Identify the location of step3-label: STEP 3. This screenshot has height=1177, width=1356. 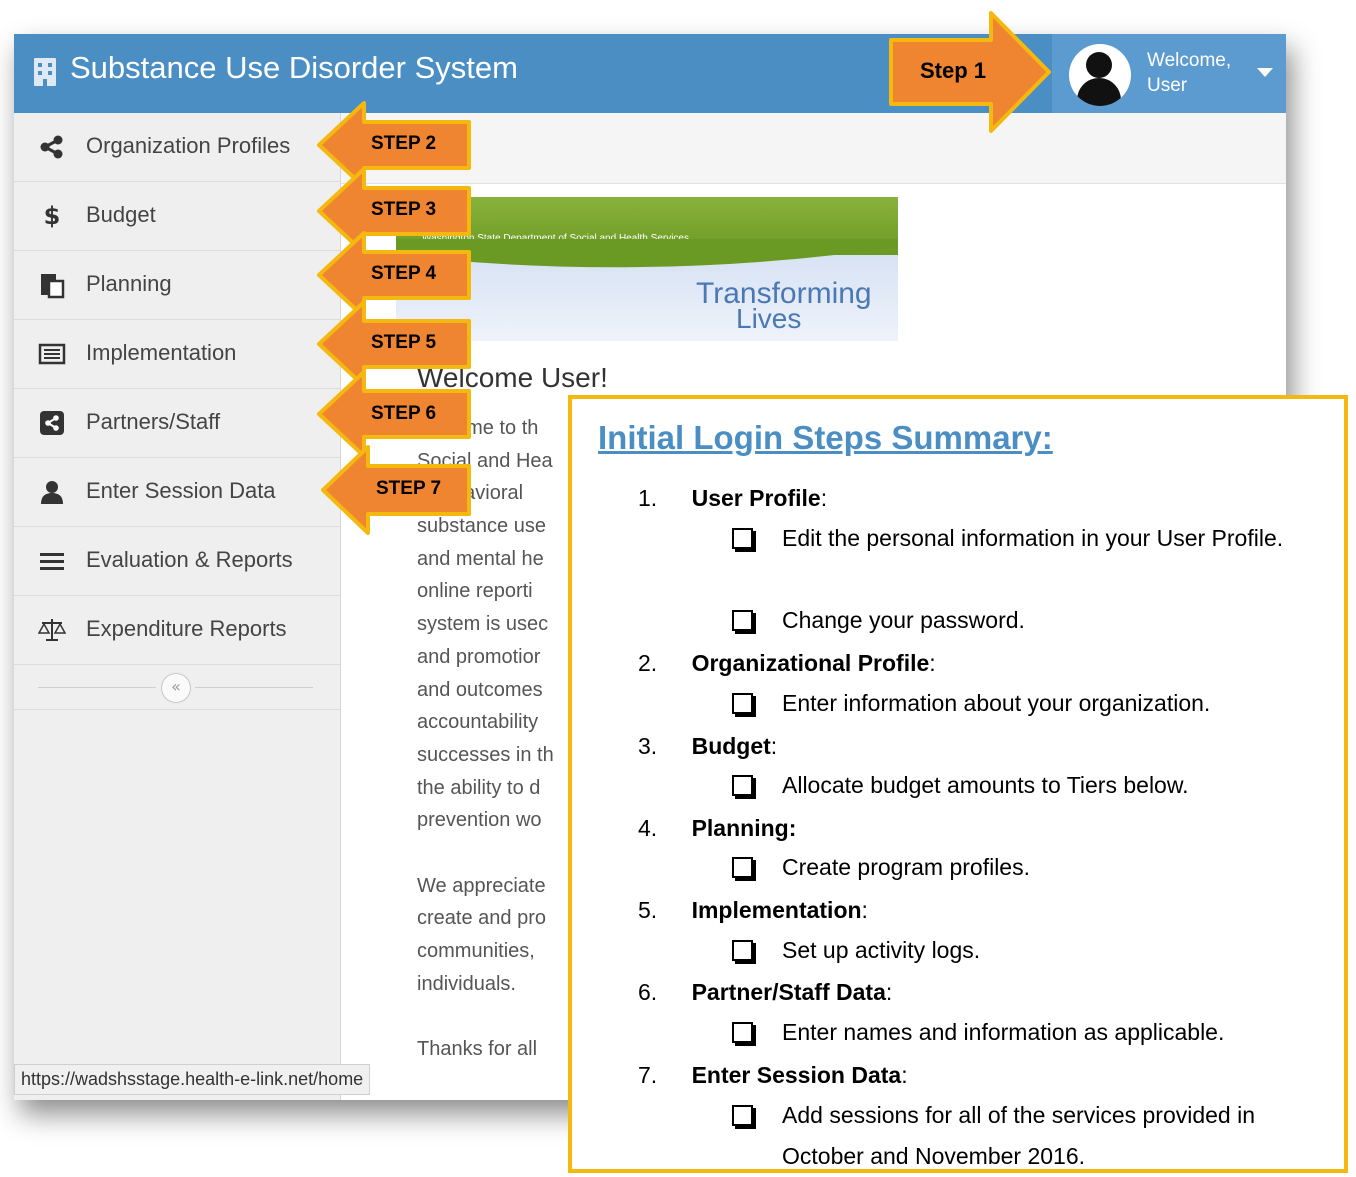
(404, 209).